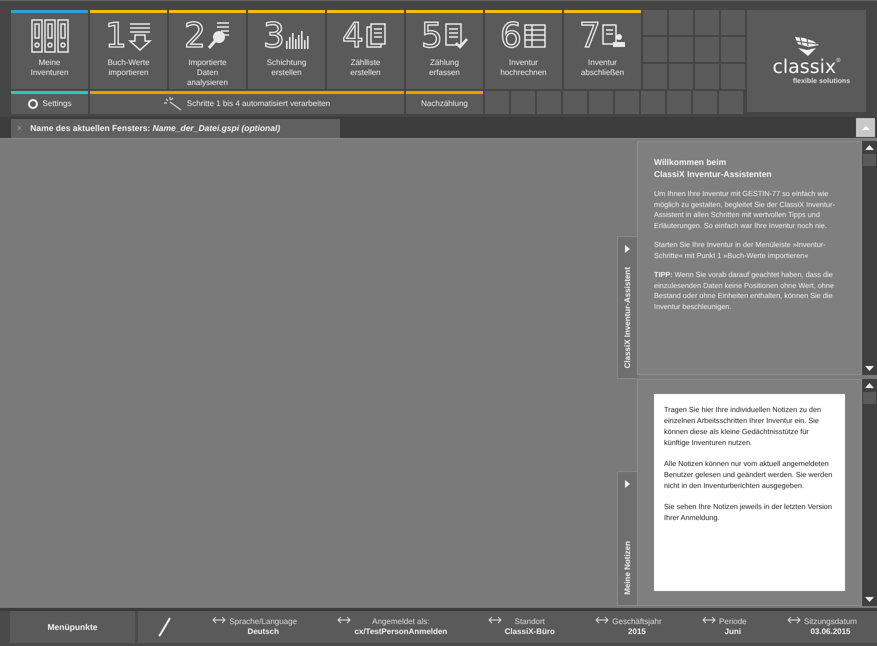  Describe the element at coordinates (511, 36) in the screenshot. I see `step-number: 6` at that location.